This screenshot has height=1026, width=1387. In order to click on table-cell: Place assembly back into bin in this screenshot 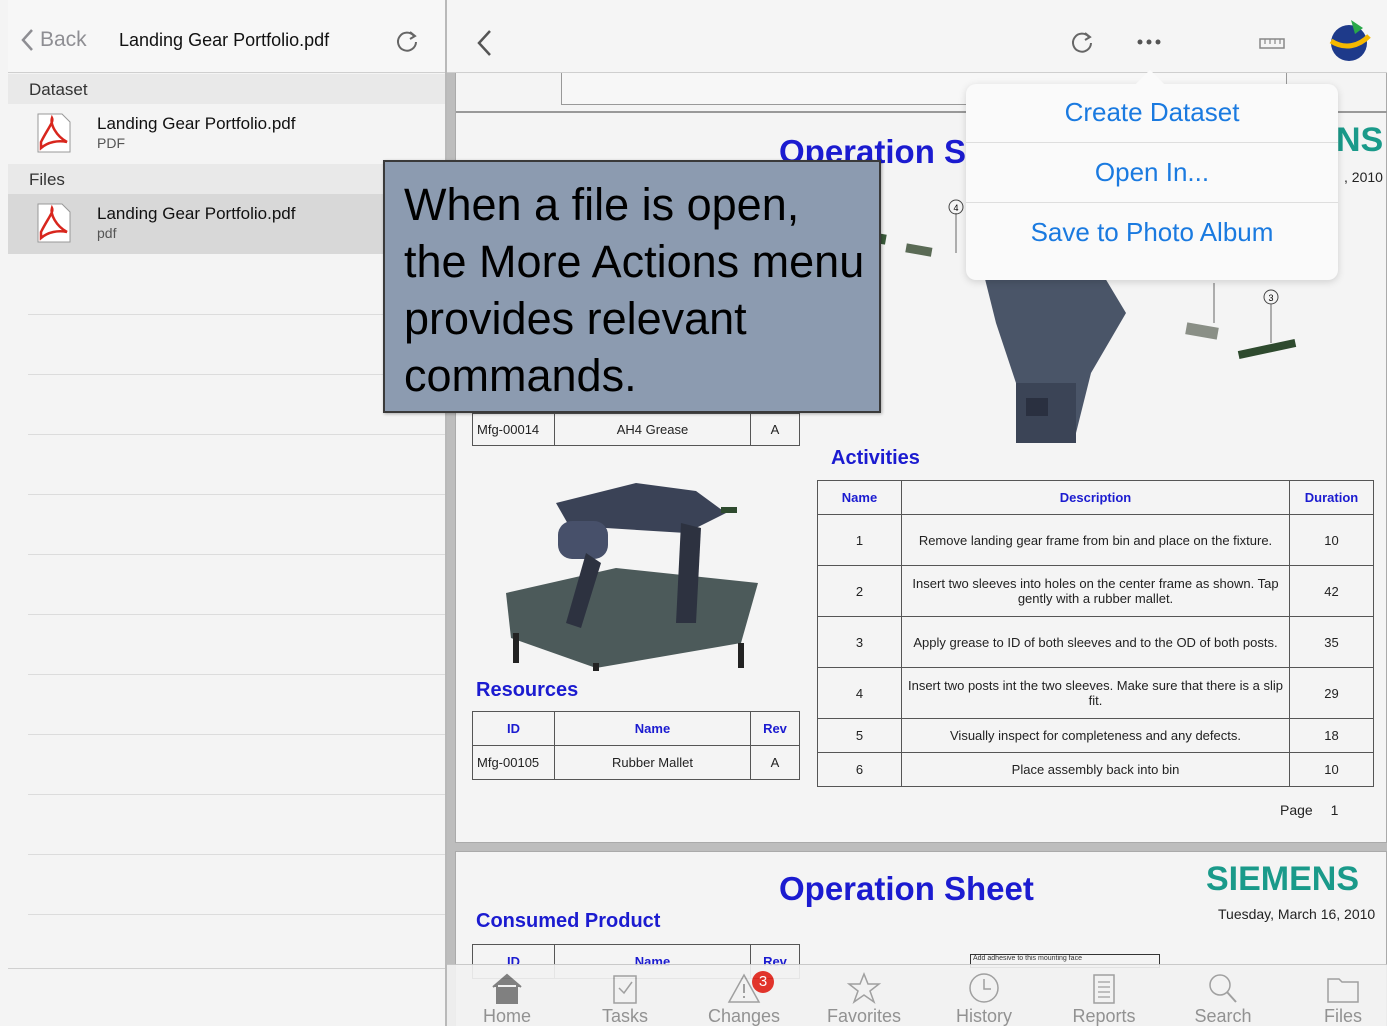, I will do `click(1095, 769)`.